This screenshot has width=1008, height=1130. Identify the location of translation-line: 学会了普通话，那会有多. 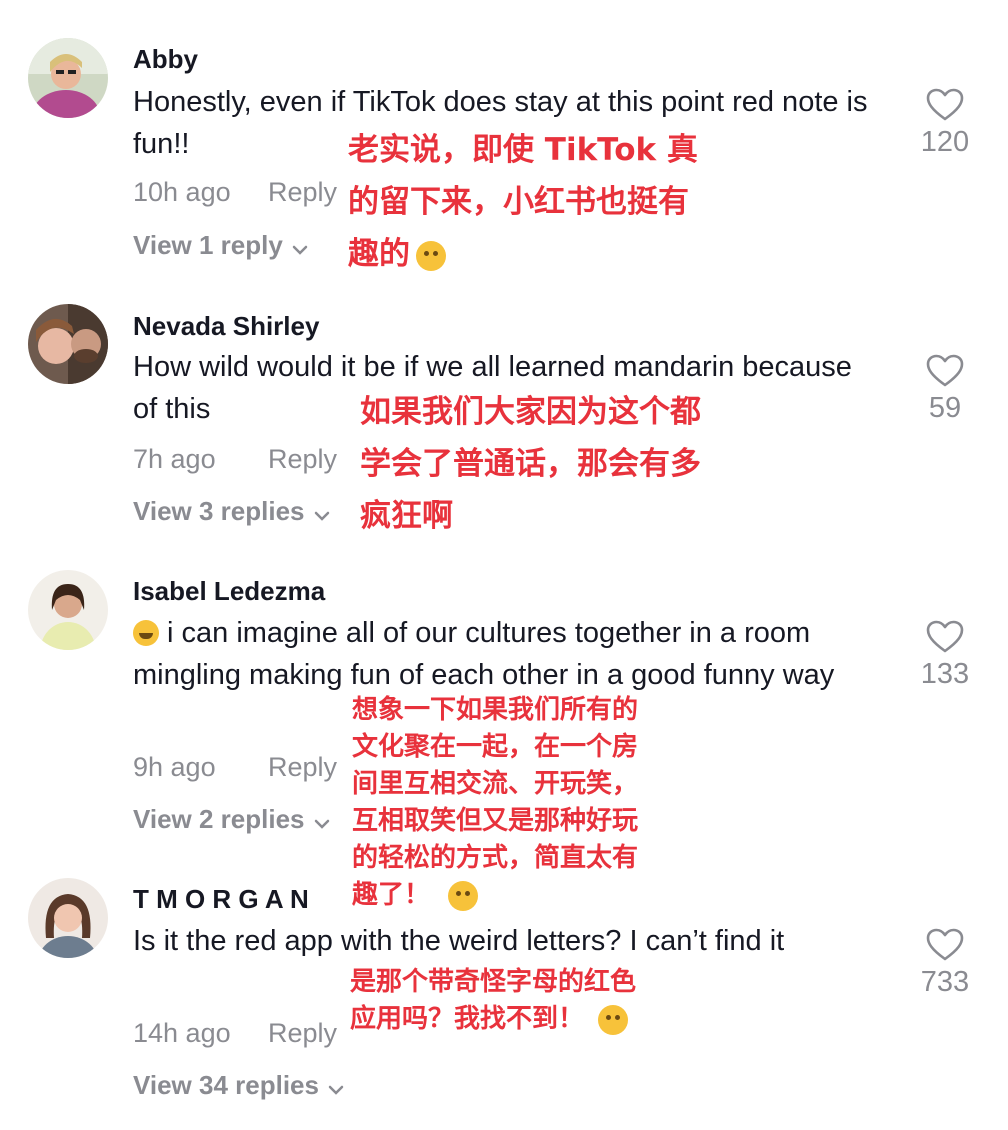
(530, 464).